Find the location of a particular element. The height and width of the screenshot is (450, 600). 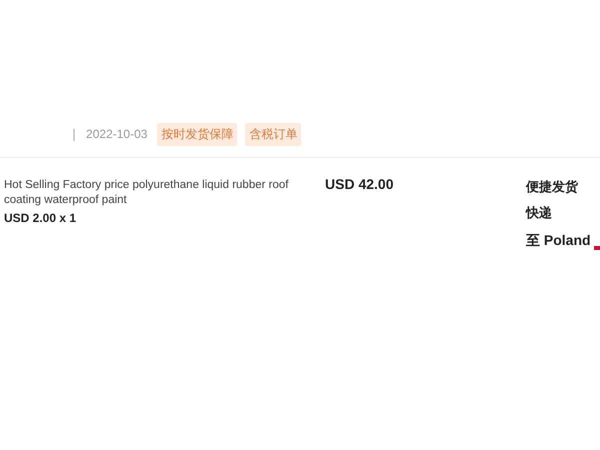

destination: 至 Poland is located at coordinates (558, 241).